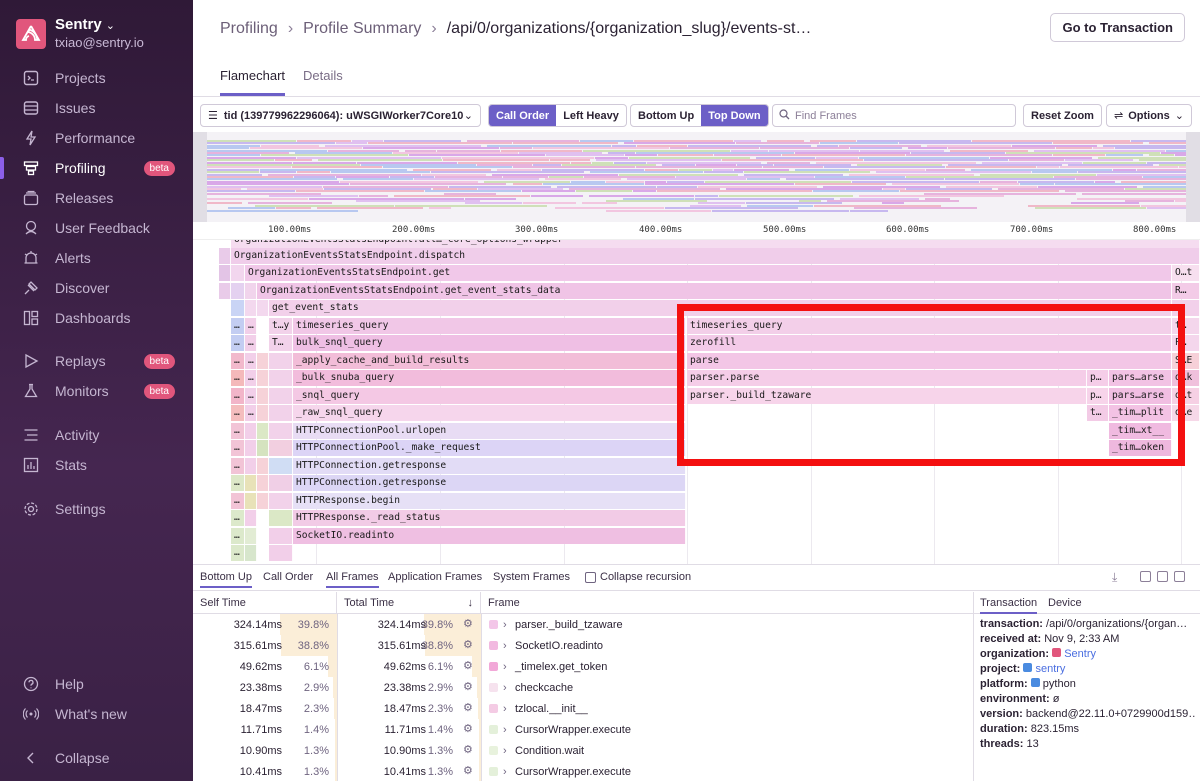 Image resolution: width=1200 pixels, height=781 pixels. I want to click on collapse-recursion-label: Collapse recursion, so click(645, 577).